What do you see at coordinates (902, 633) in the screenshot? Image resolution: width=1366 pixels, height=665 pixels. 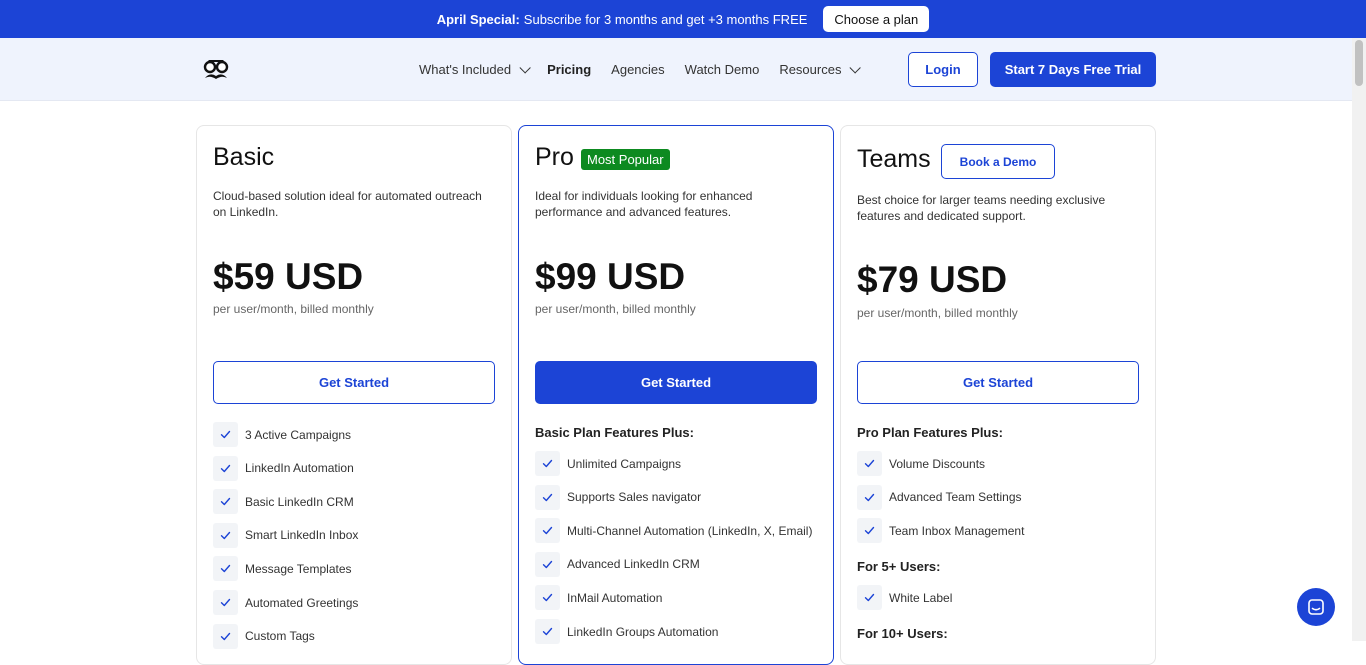 I see `features-subhead-10-users: For 10+ Users:` at bounding box center [902, 633].